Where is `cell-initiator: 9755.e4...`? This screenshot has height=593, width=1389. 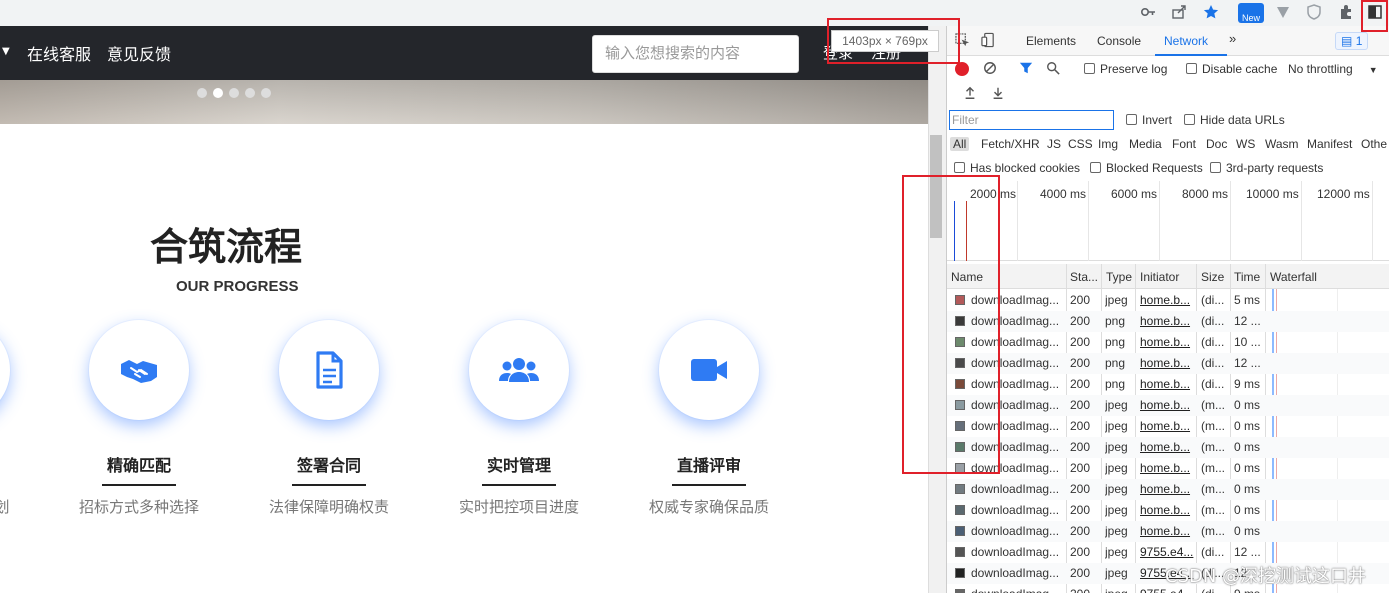 cell-initiator: 9755.e4... is located at coordinates (1167, 552).